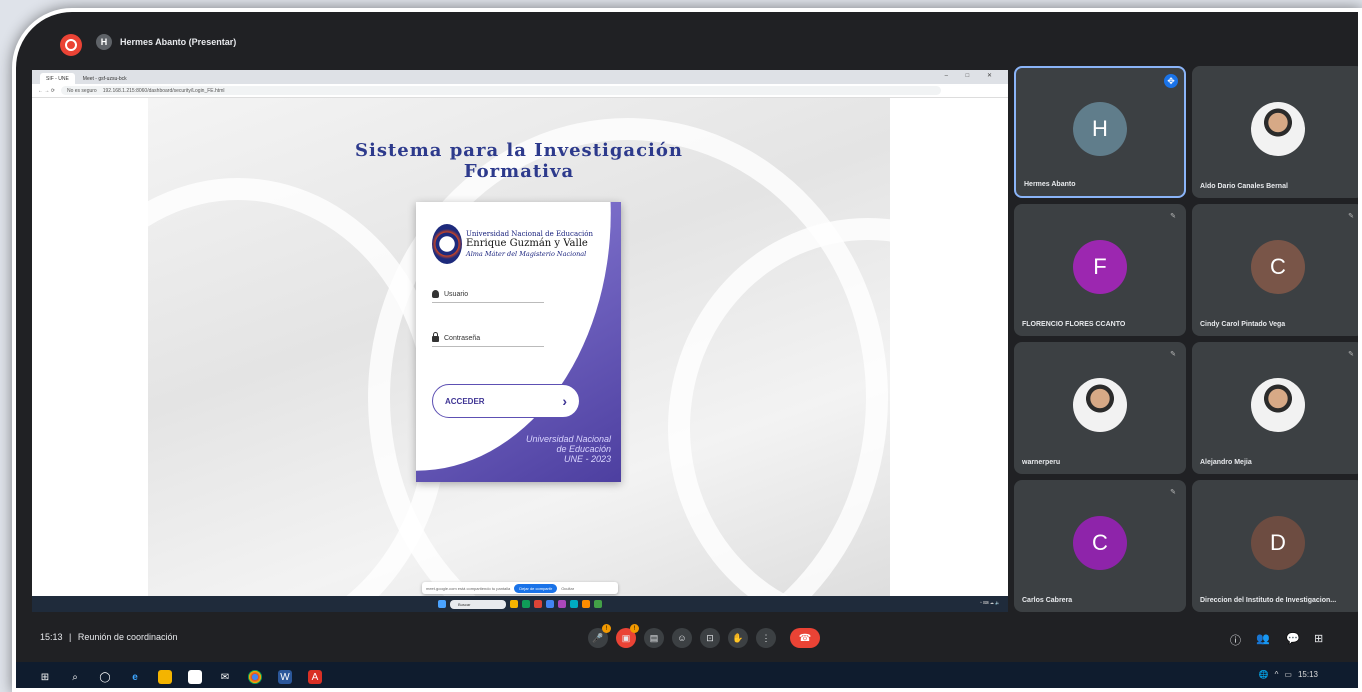  What do you see at coordinates (710, 638) in the screenshot?
I see `present-button: ⊡` at bounding box center [710, 638].